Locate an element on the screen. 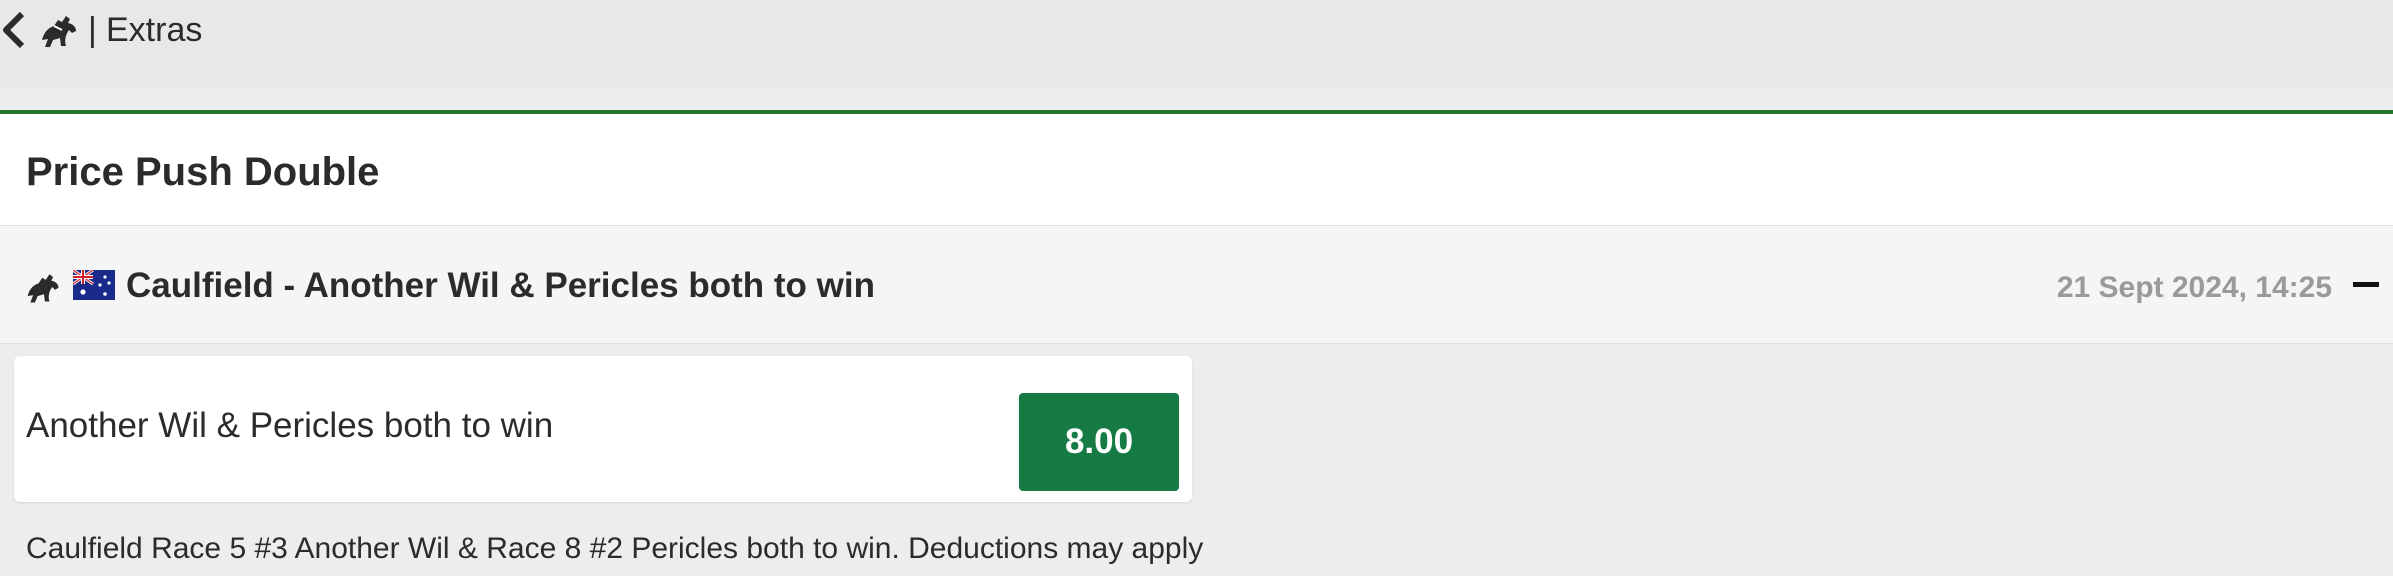  australia-flag-icon is located at coordinates (94, 285).